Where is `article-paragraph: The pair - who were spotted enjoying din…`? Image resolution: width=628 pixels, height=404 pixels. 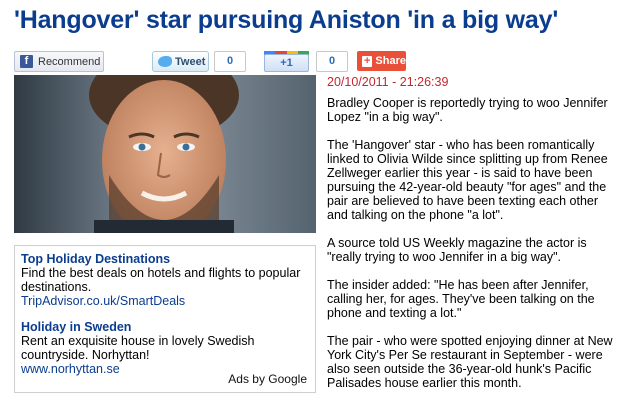
article-paragraph: The pair - who were spotted enjoying din… is located at coordinates (470, 362).